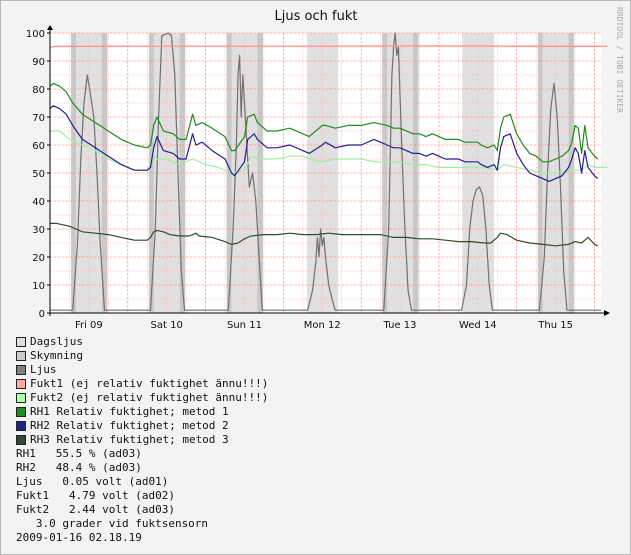  I want to click on legend-label: RH1 Relativ fuktighet; metod 1, so click(129, 411).